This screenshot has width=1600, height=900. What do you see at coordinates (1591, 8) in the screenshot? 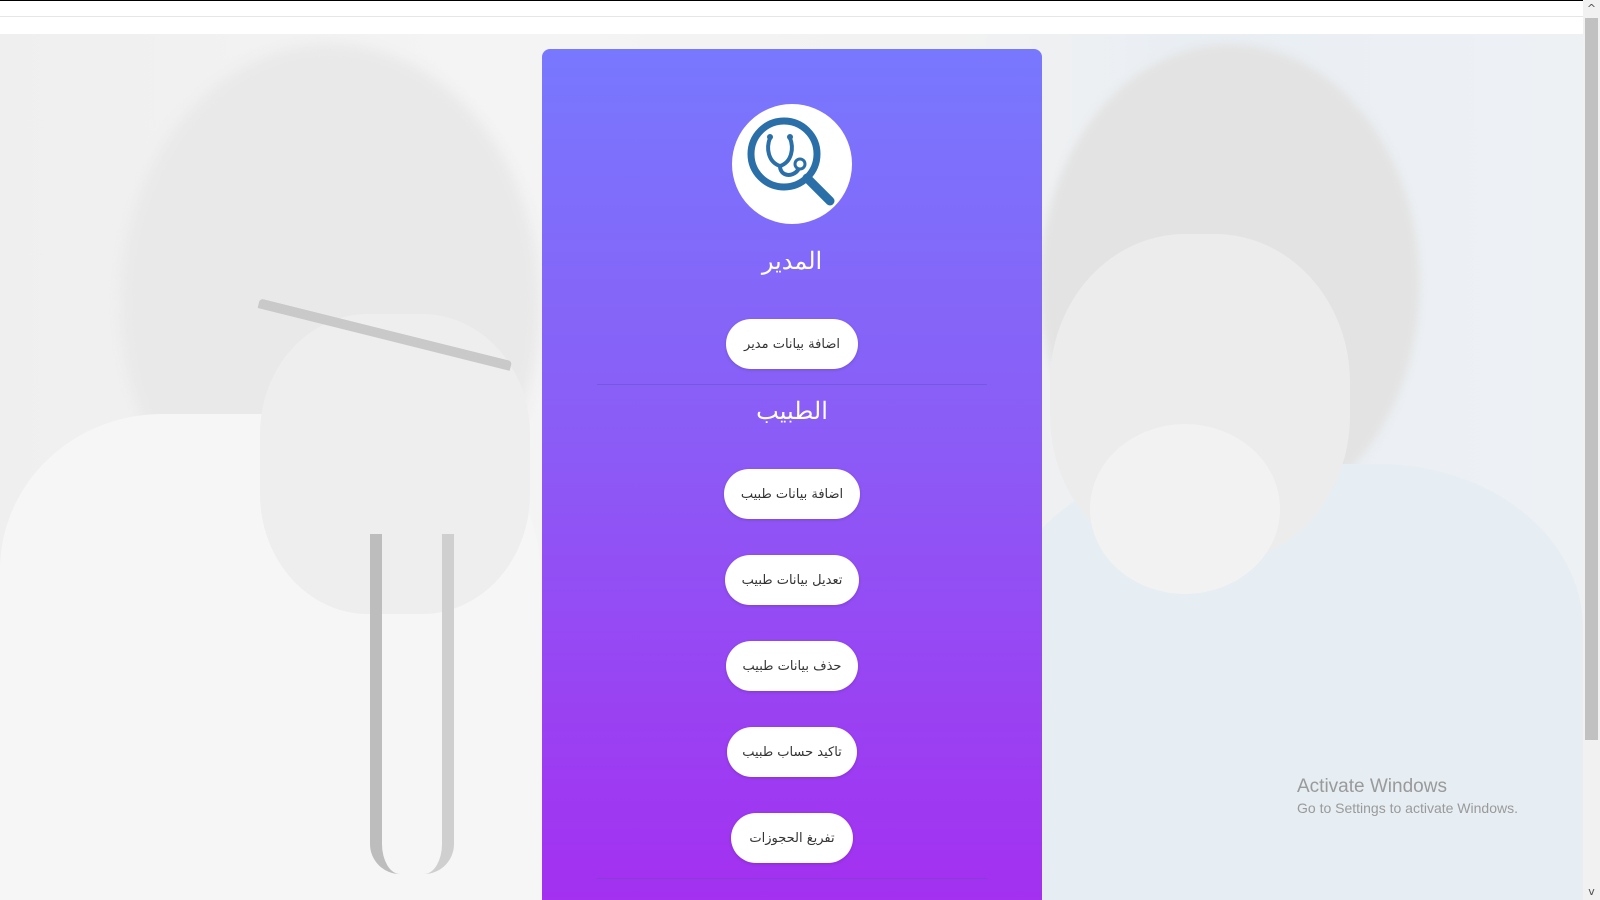
I see `scroll-up-icon: ^` at bounding box center [1591, 8].